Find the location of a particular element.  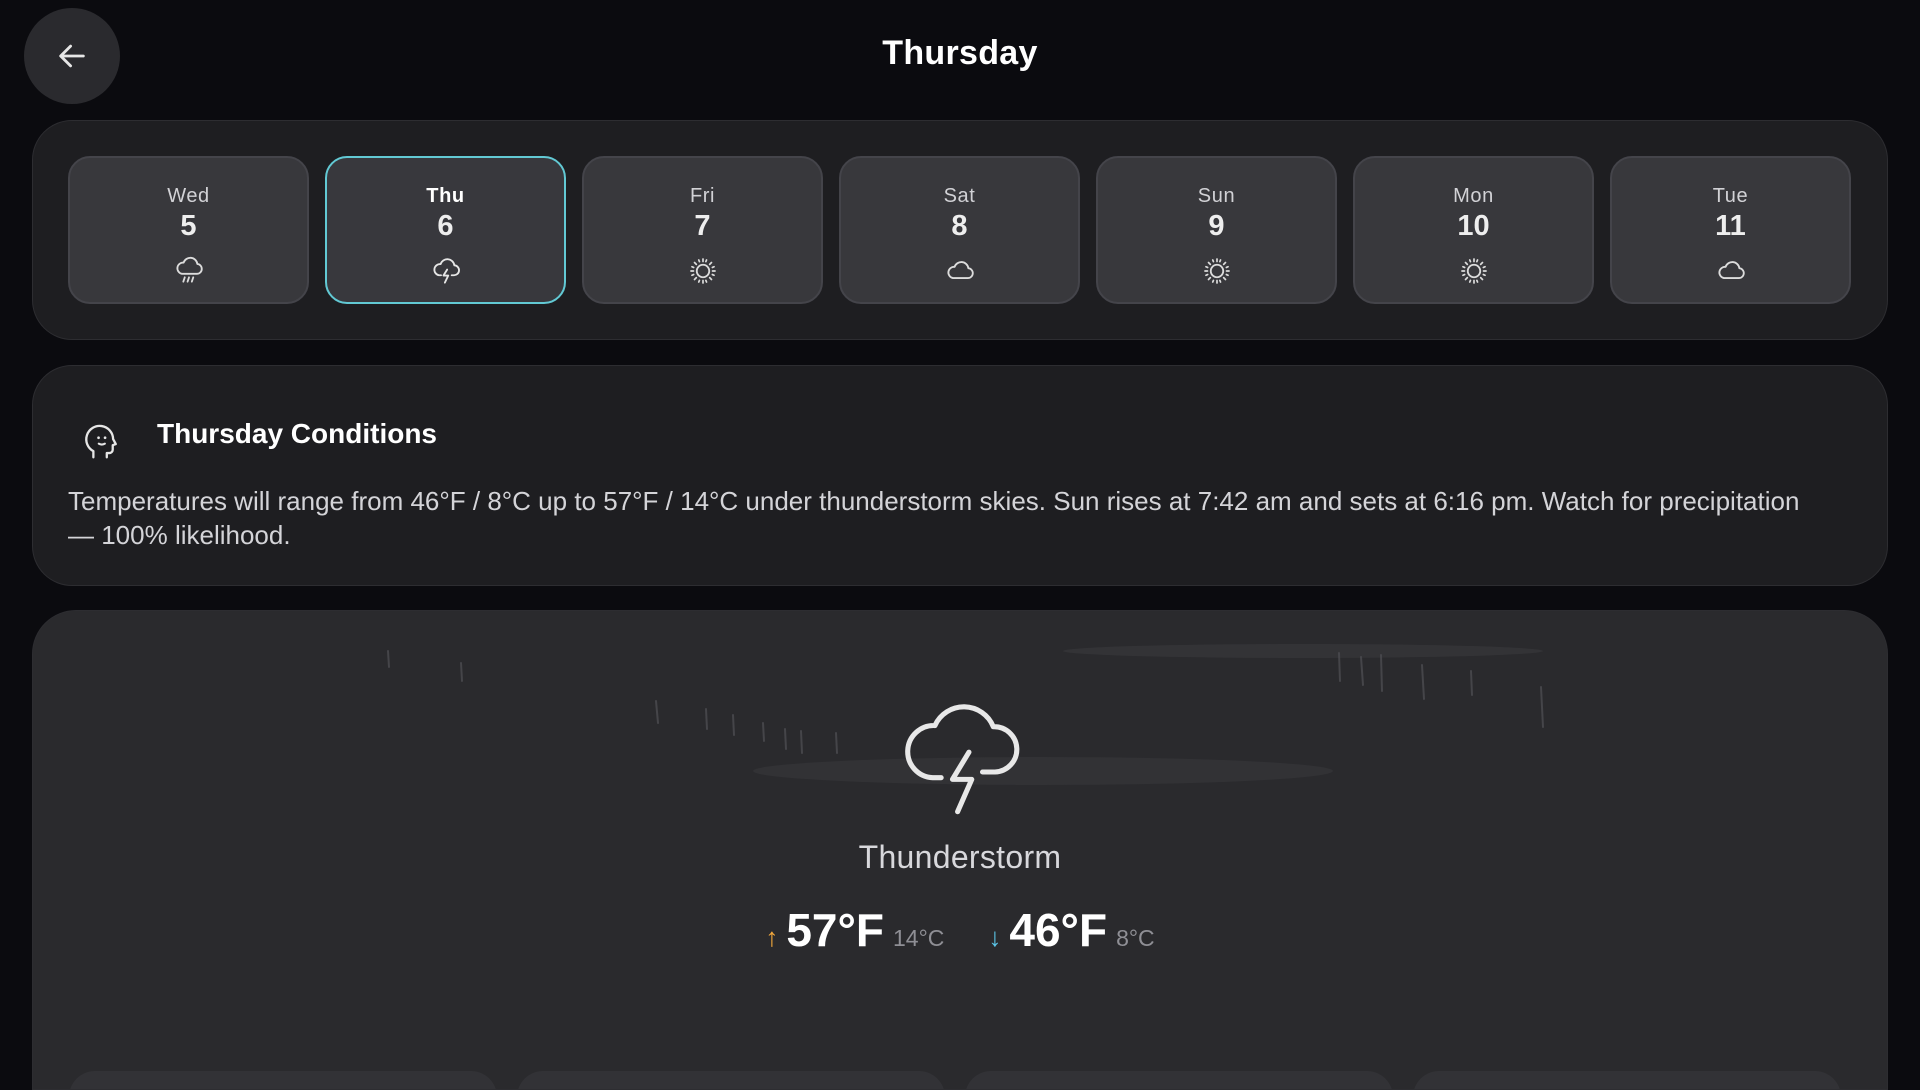

day-card-mon: Mon 10 is located at coordinates (1473, 230).